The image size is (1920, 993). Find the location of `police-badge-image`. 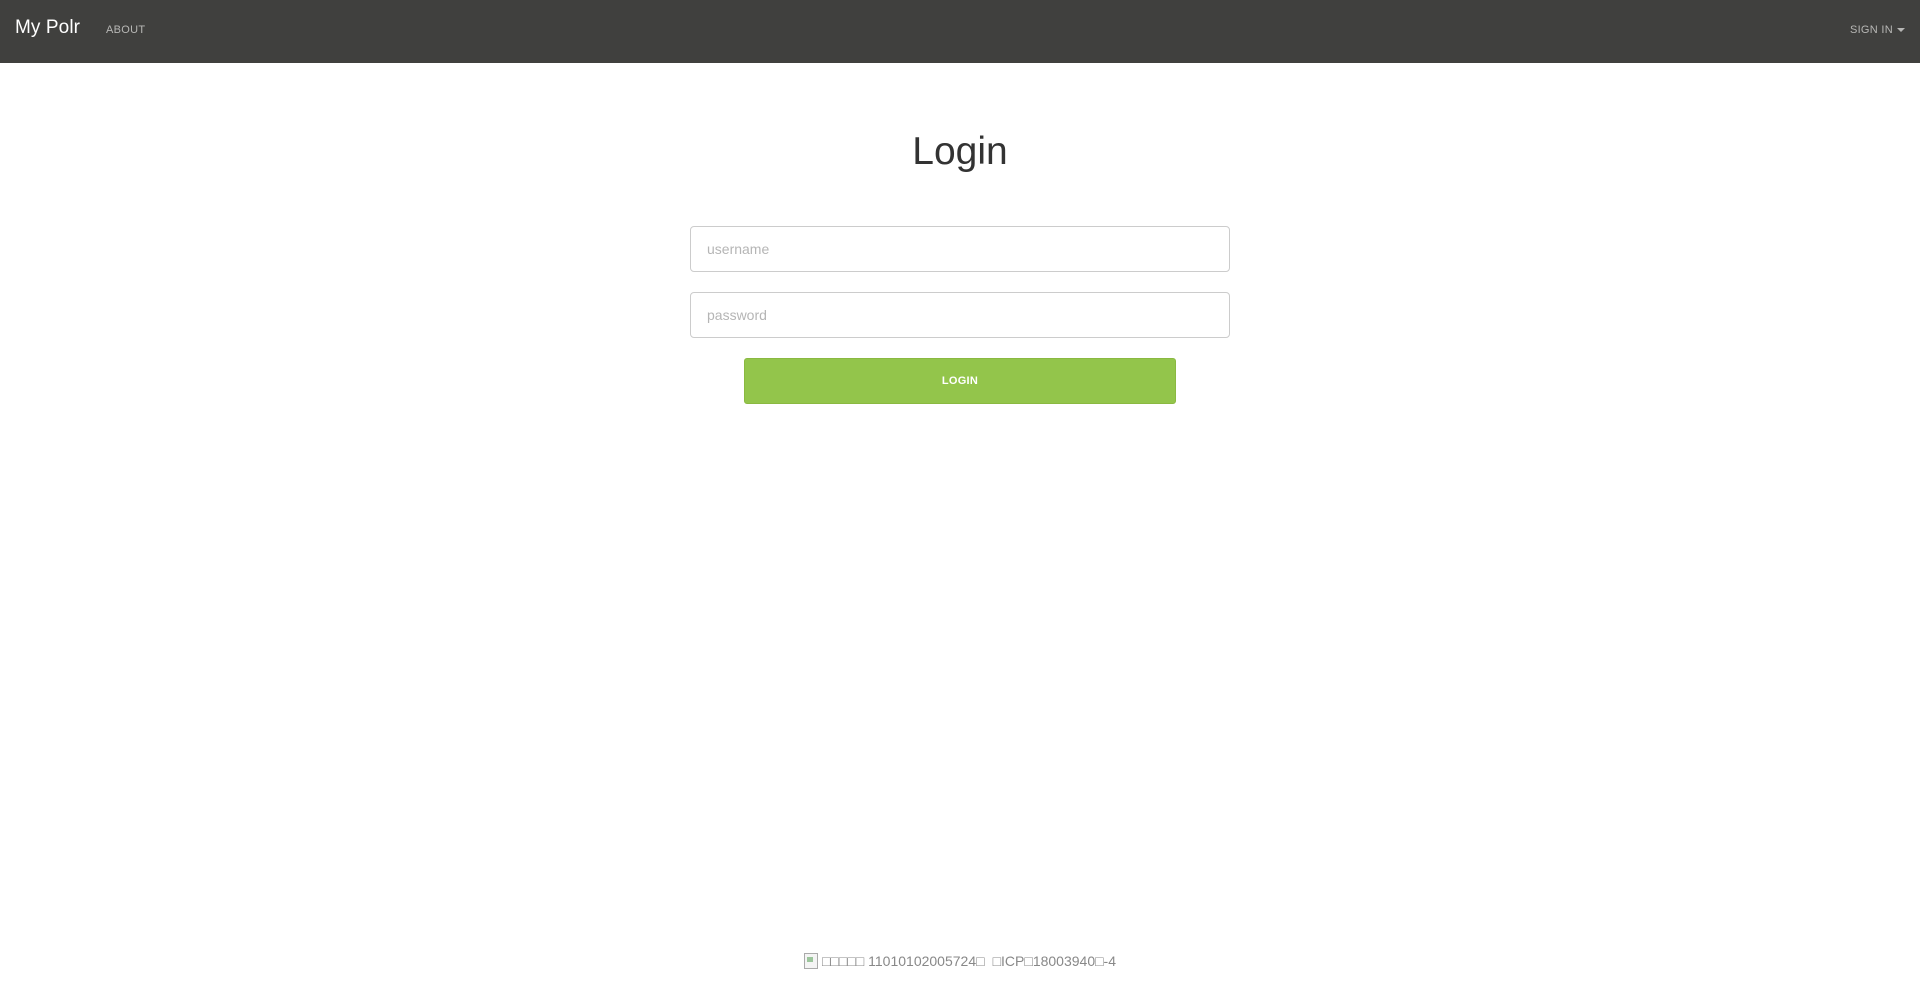

police-badge-image is located at coordinates (810, 961).